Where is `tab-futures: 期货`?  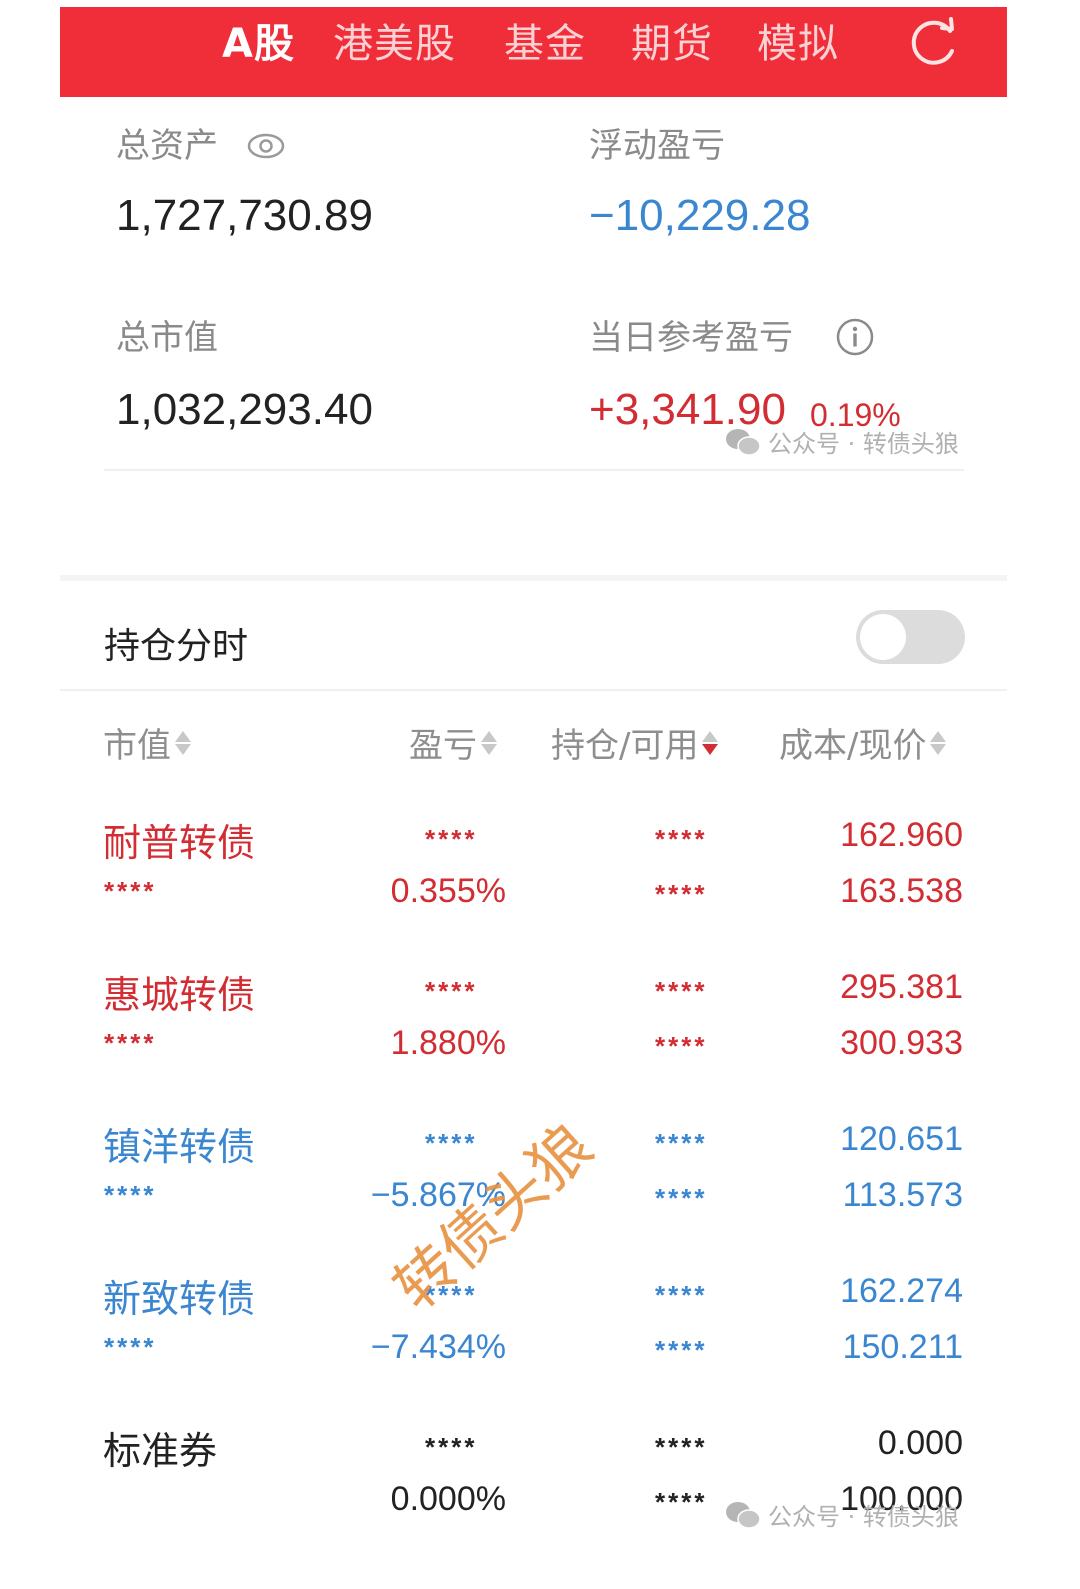
tab-futures: 期货 is located at coordinates (672, 44).